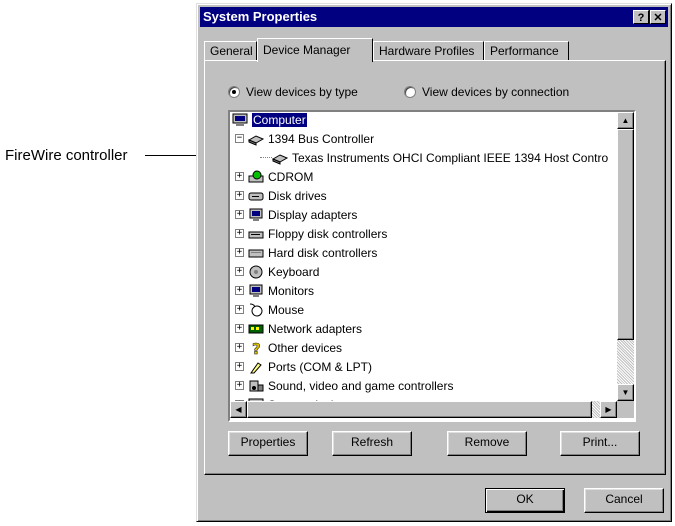 The height and width of the screenshot is (526, 675). I want to click on tree-item-label: Disk drives, so click(297, 195).